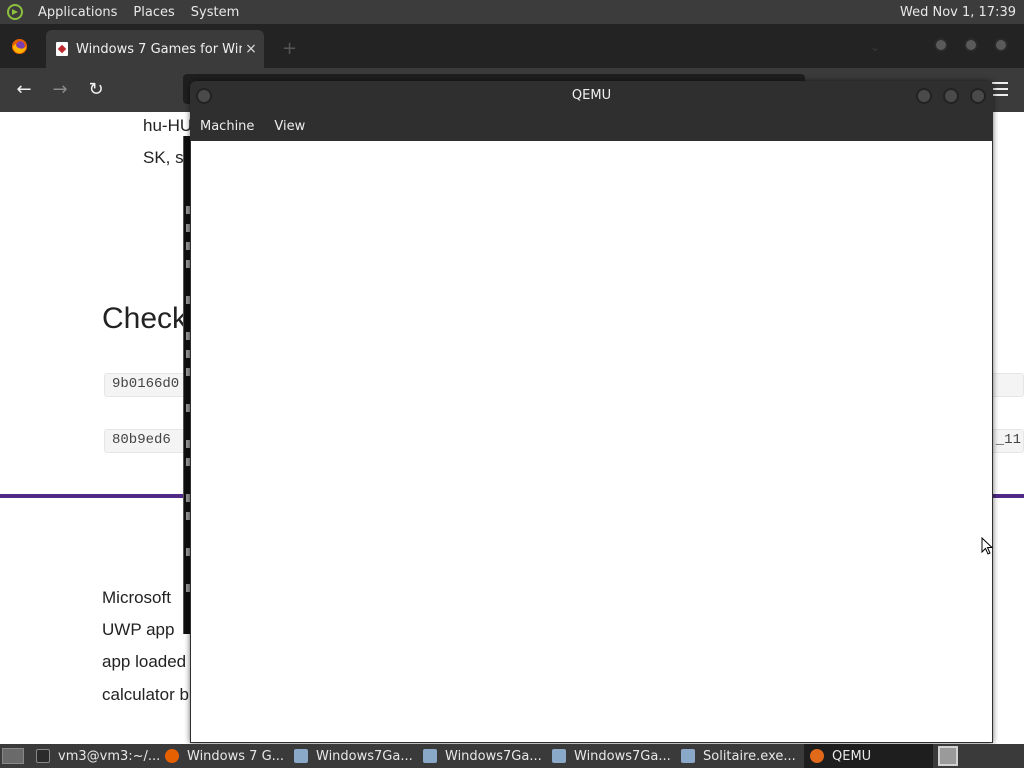  Describe the element at coordinates (512, 46) in the screenshot. I see `browser-tab-bar: Windows 7 Games for Wind × + ⌄` at that location.